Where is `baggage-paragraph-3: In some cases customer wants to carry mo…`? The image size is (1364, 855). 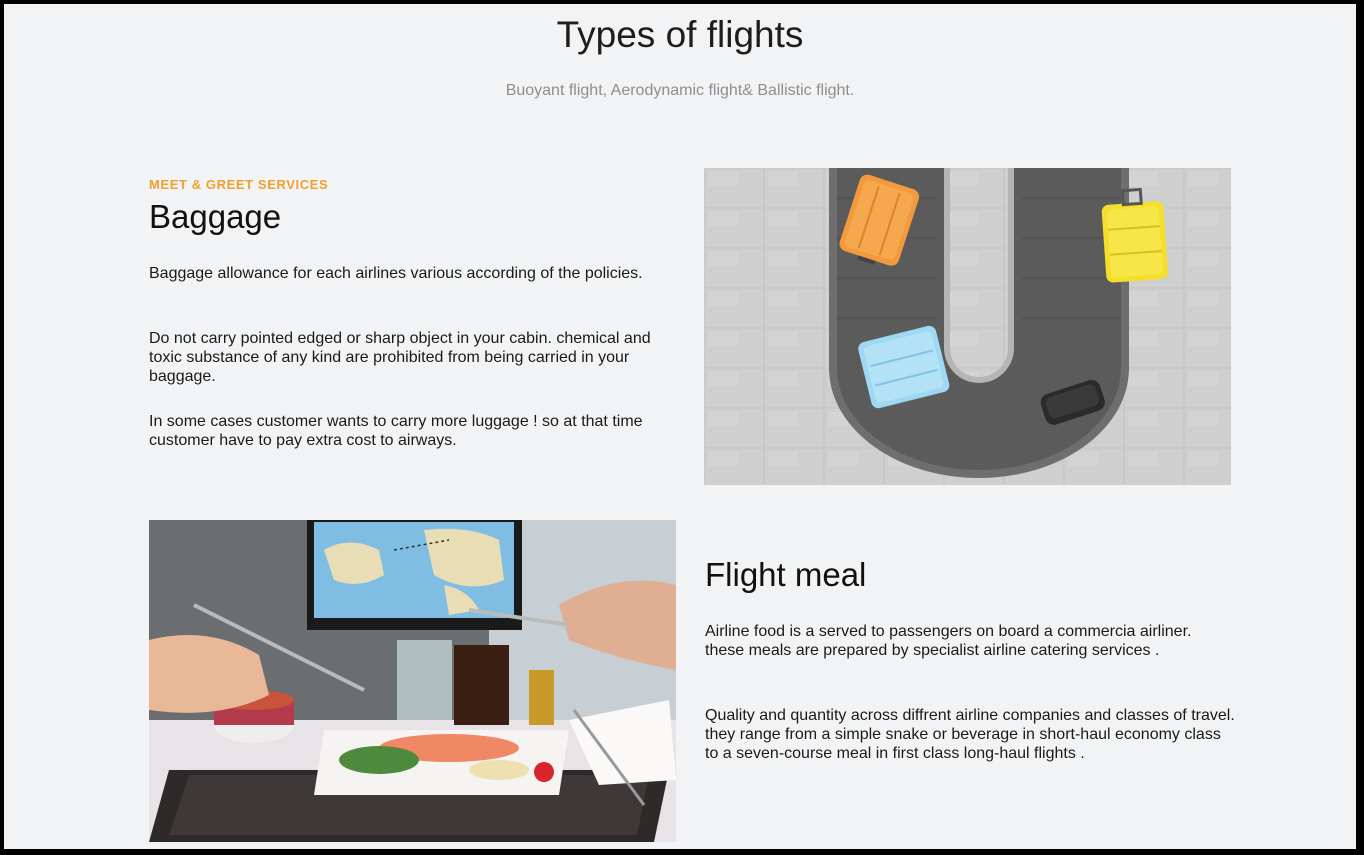
baggage-paragraph-3: In some cases customer wants to carry mo… is located at coordinates (396, 431).